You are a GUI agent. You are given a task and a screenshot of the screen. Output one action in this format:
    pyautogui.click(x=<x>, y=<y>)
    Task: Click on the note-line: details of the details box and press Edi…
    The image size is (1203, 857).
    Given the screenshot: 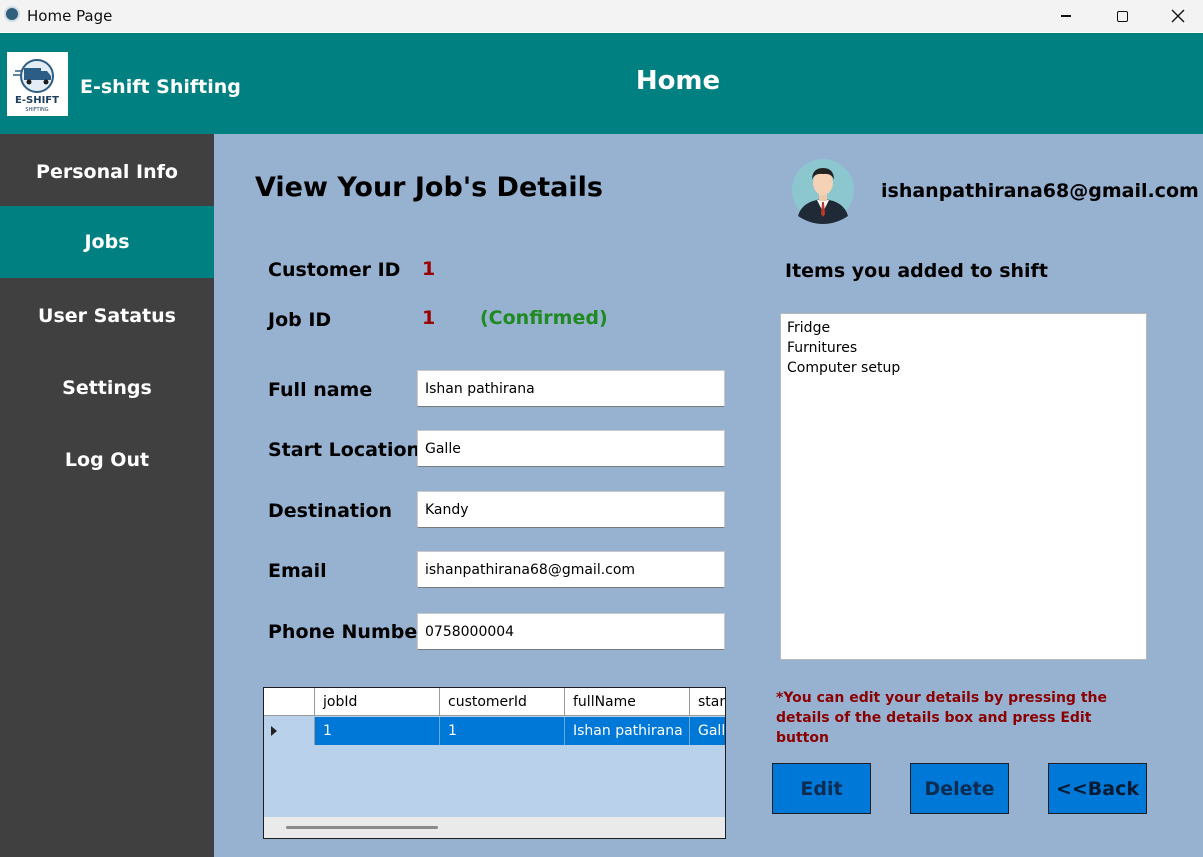 What is the action you would take?
    pyautogui.click(x=934, y=728)
    